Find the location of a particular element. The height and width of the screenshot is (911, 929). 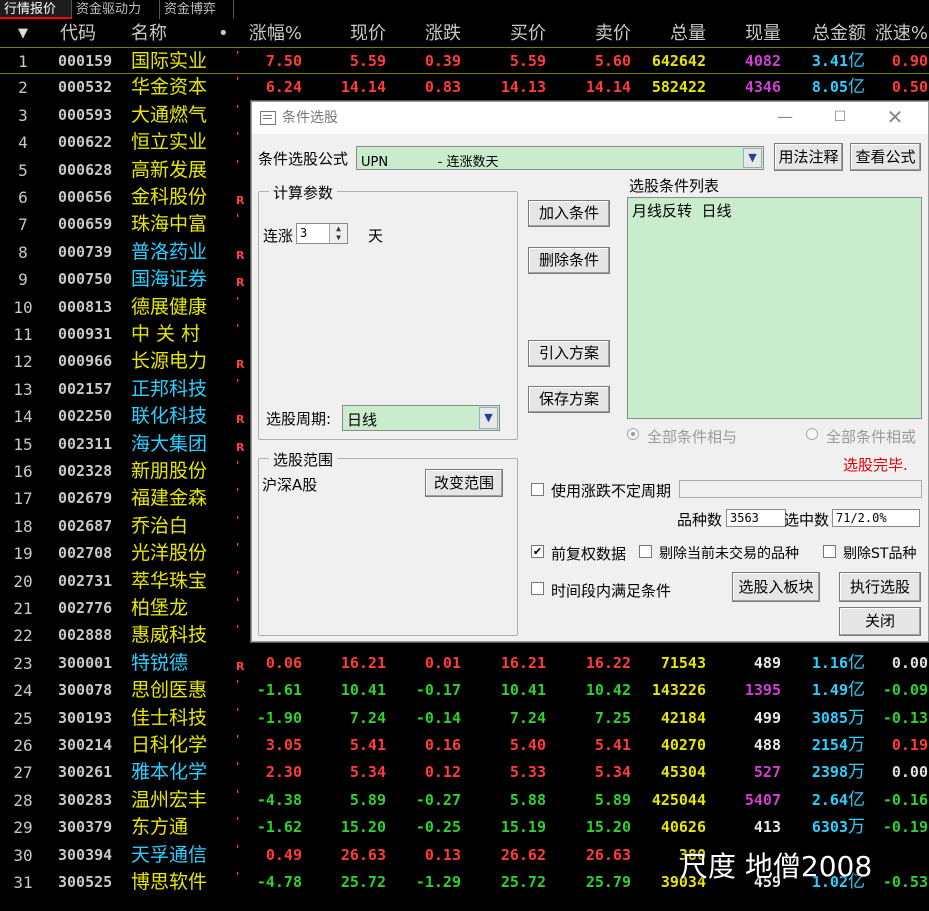

delete-condition-button: 删除条件 is located at coordinates (569, 260).